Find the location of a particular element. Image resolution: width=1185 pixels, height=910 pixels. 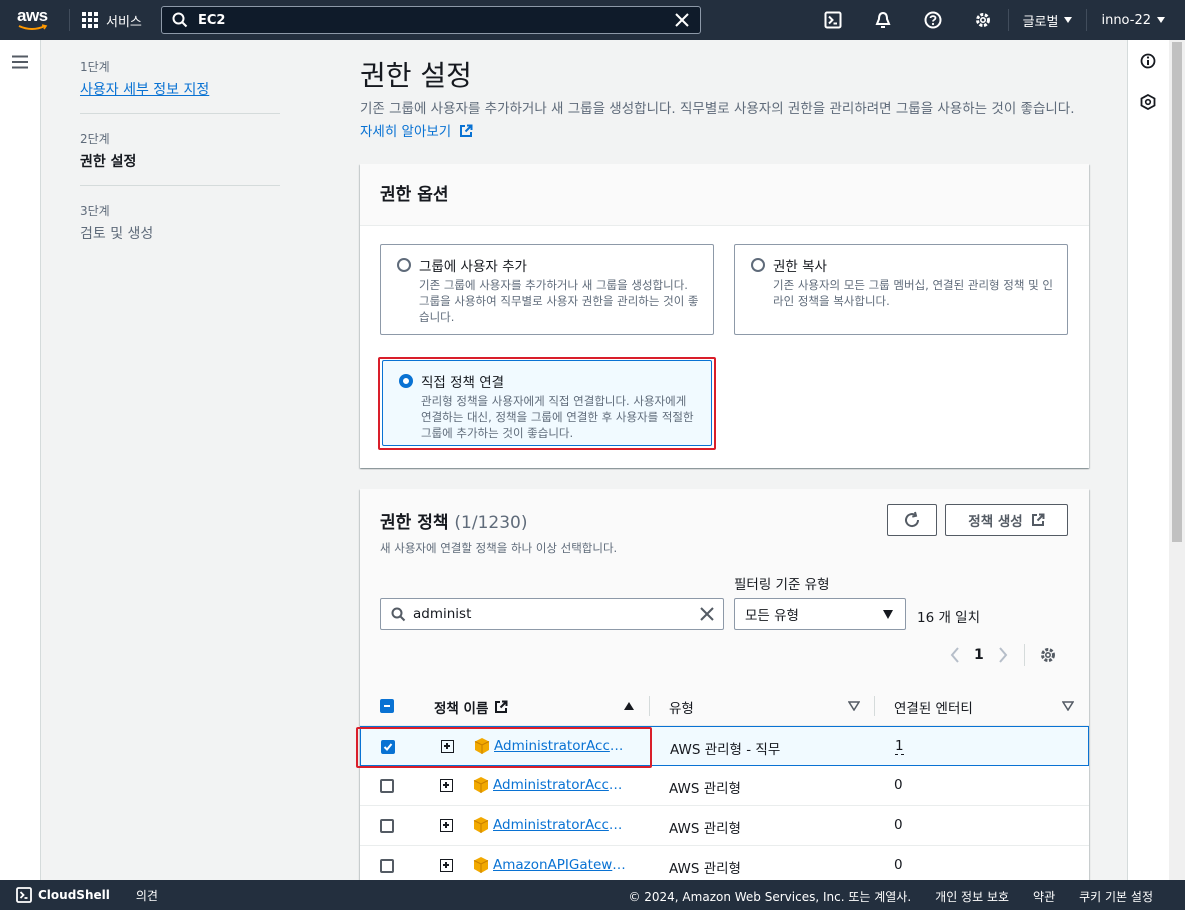

nav-right-group: 글로벌 inno-22 is located at coordinates (996, 20).